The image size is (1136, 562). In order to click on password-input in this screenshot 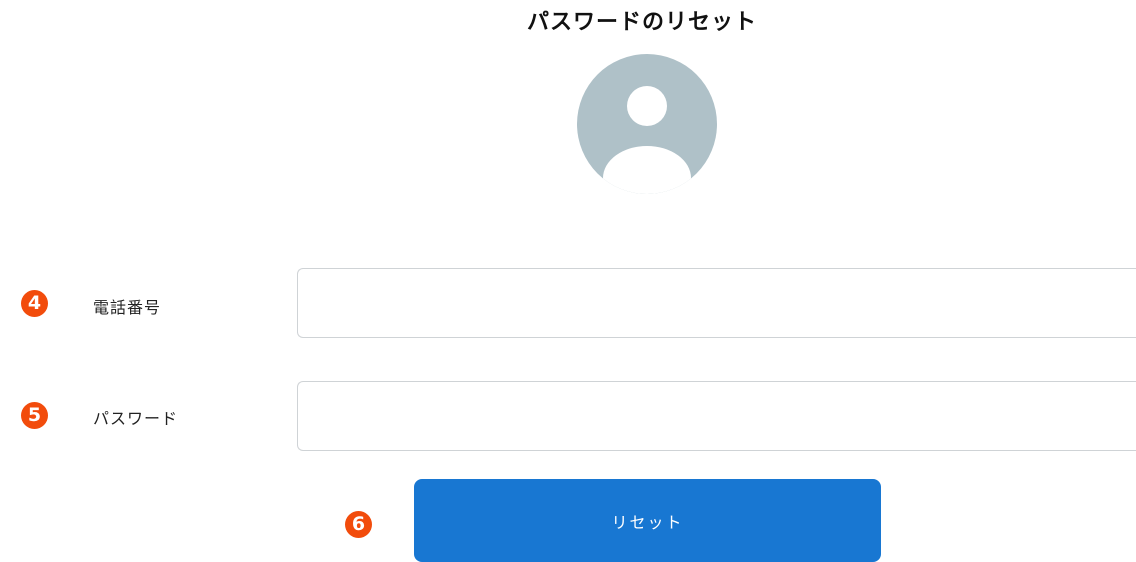, I will do `click(716, 416)`.